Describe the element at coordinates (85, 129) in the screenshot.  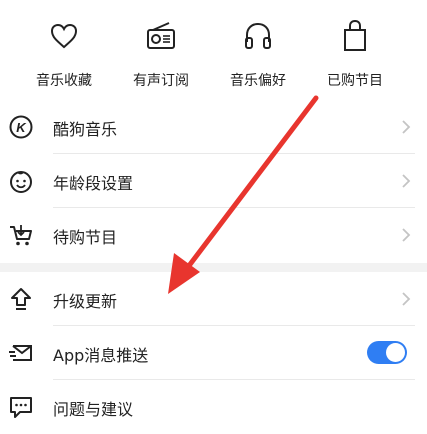
I see `menu-item-label: 酷狗音乐` at that location.